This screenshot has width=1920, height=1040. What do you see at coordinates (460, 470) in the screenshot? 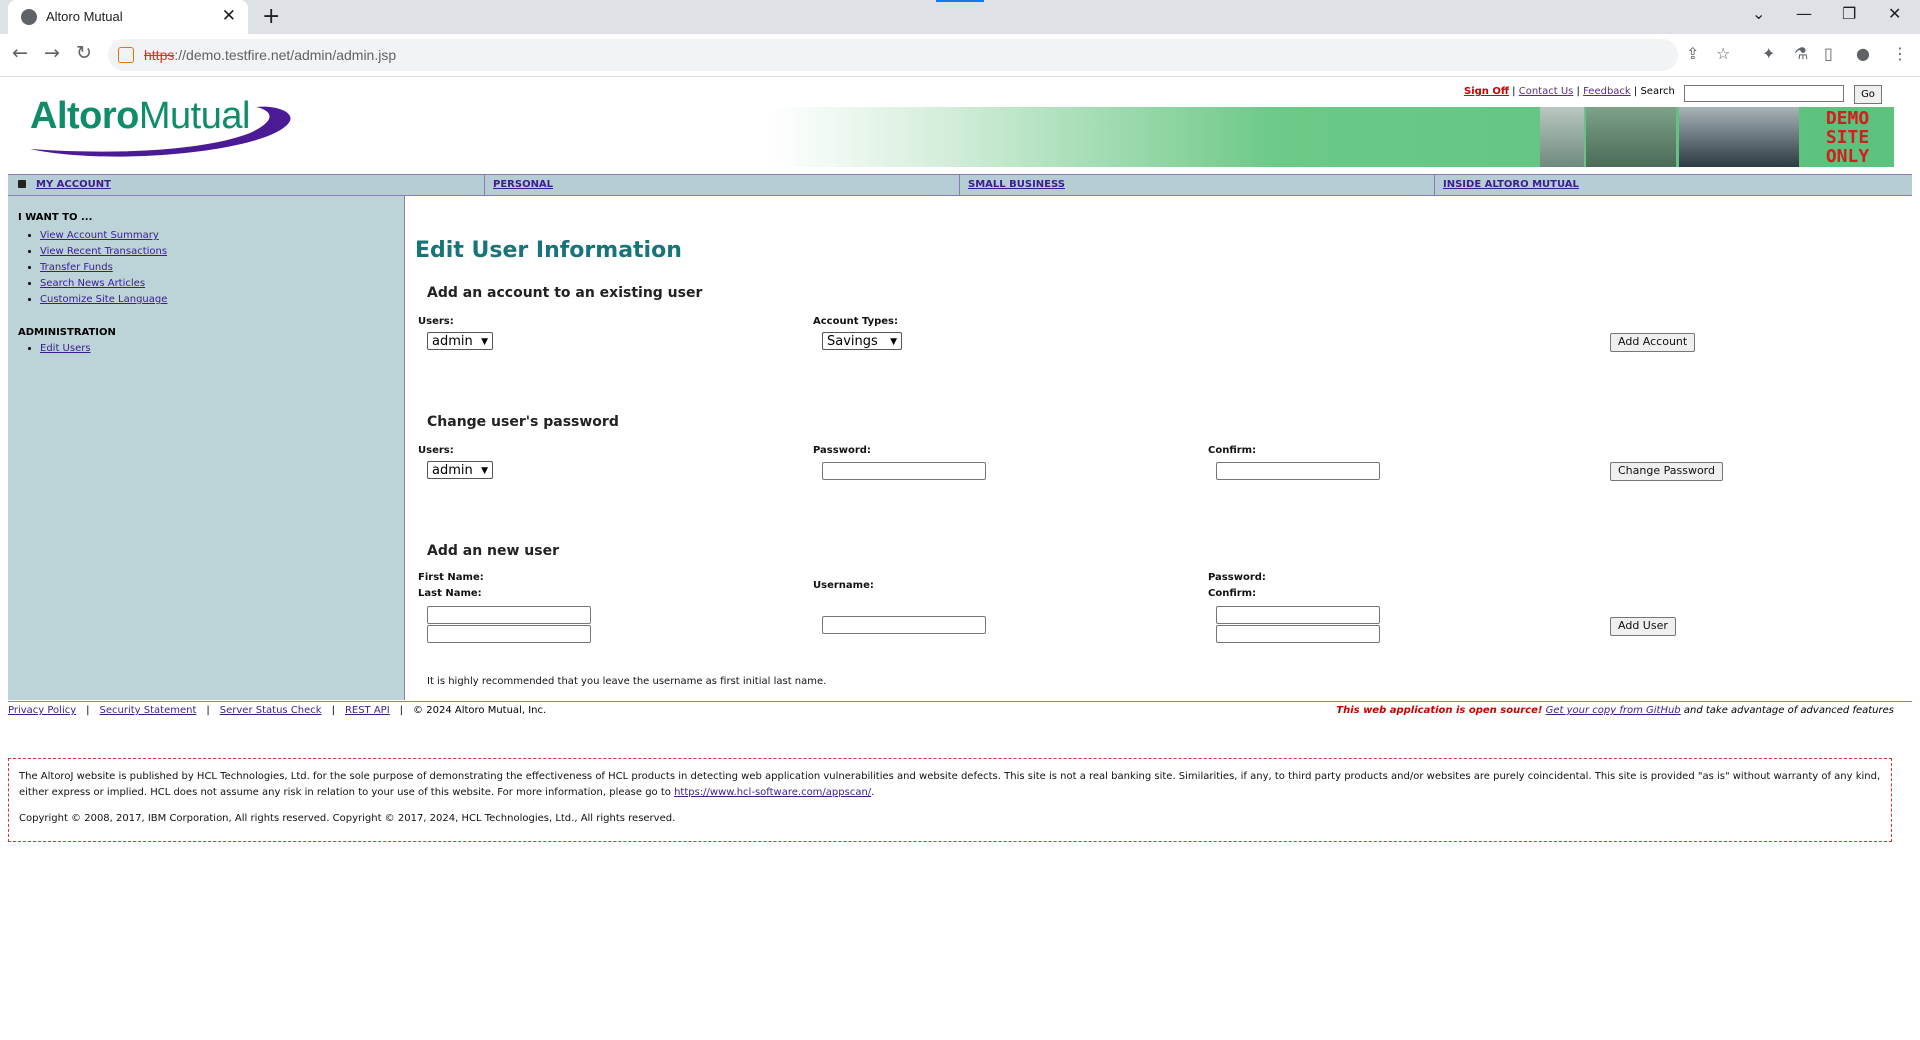
I see `change-password-users-select: admin ▼` at bounding box center [460, 470].